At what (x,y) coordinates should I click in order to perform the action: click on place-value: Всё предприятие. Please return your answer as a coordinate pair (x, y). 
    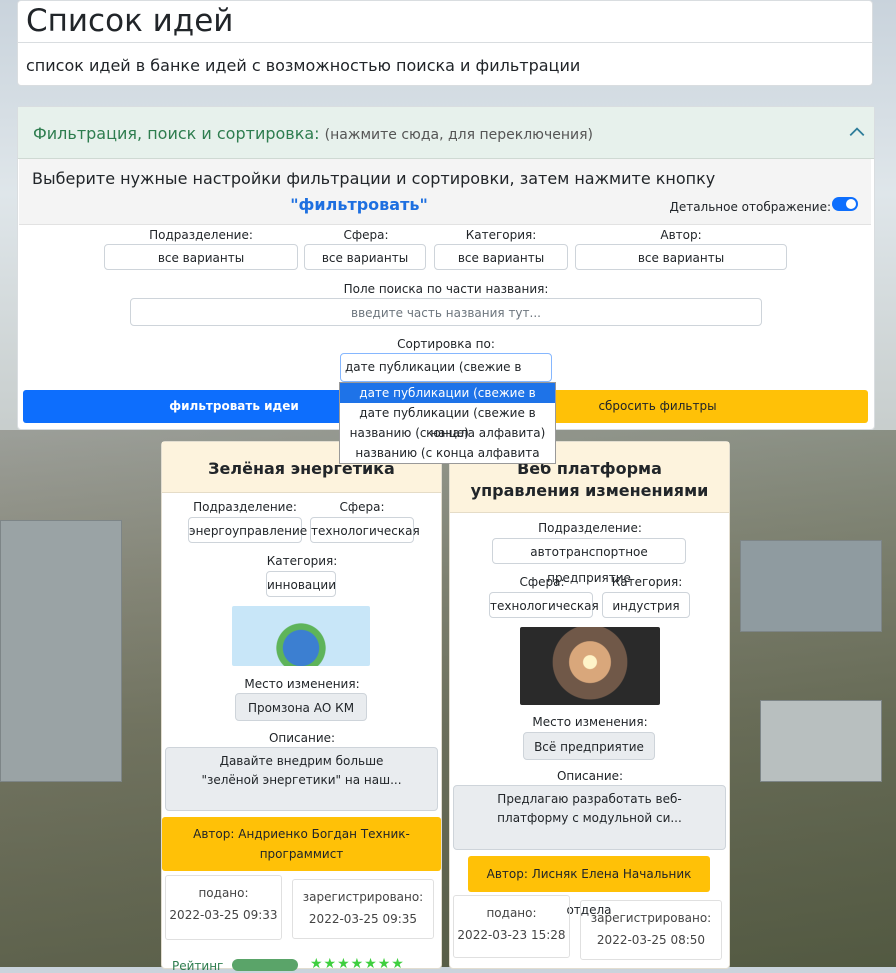
    Looking at the image, I should click on (589, 746).